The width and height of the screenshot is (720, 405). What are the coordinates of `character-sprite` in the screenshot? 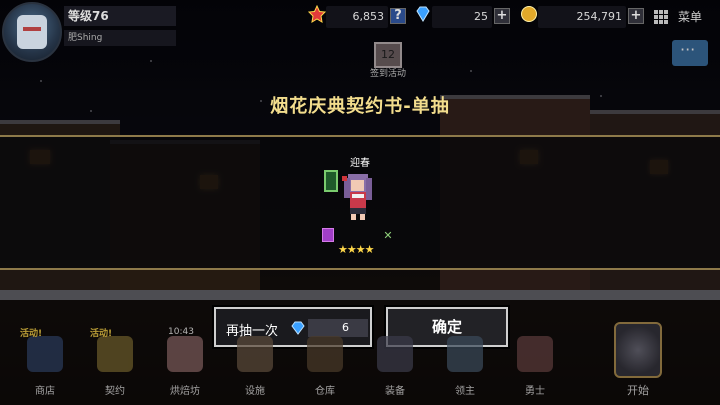 It's located at (357, 197).